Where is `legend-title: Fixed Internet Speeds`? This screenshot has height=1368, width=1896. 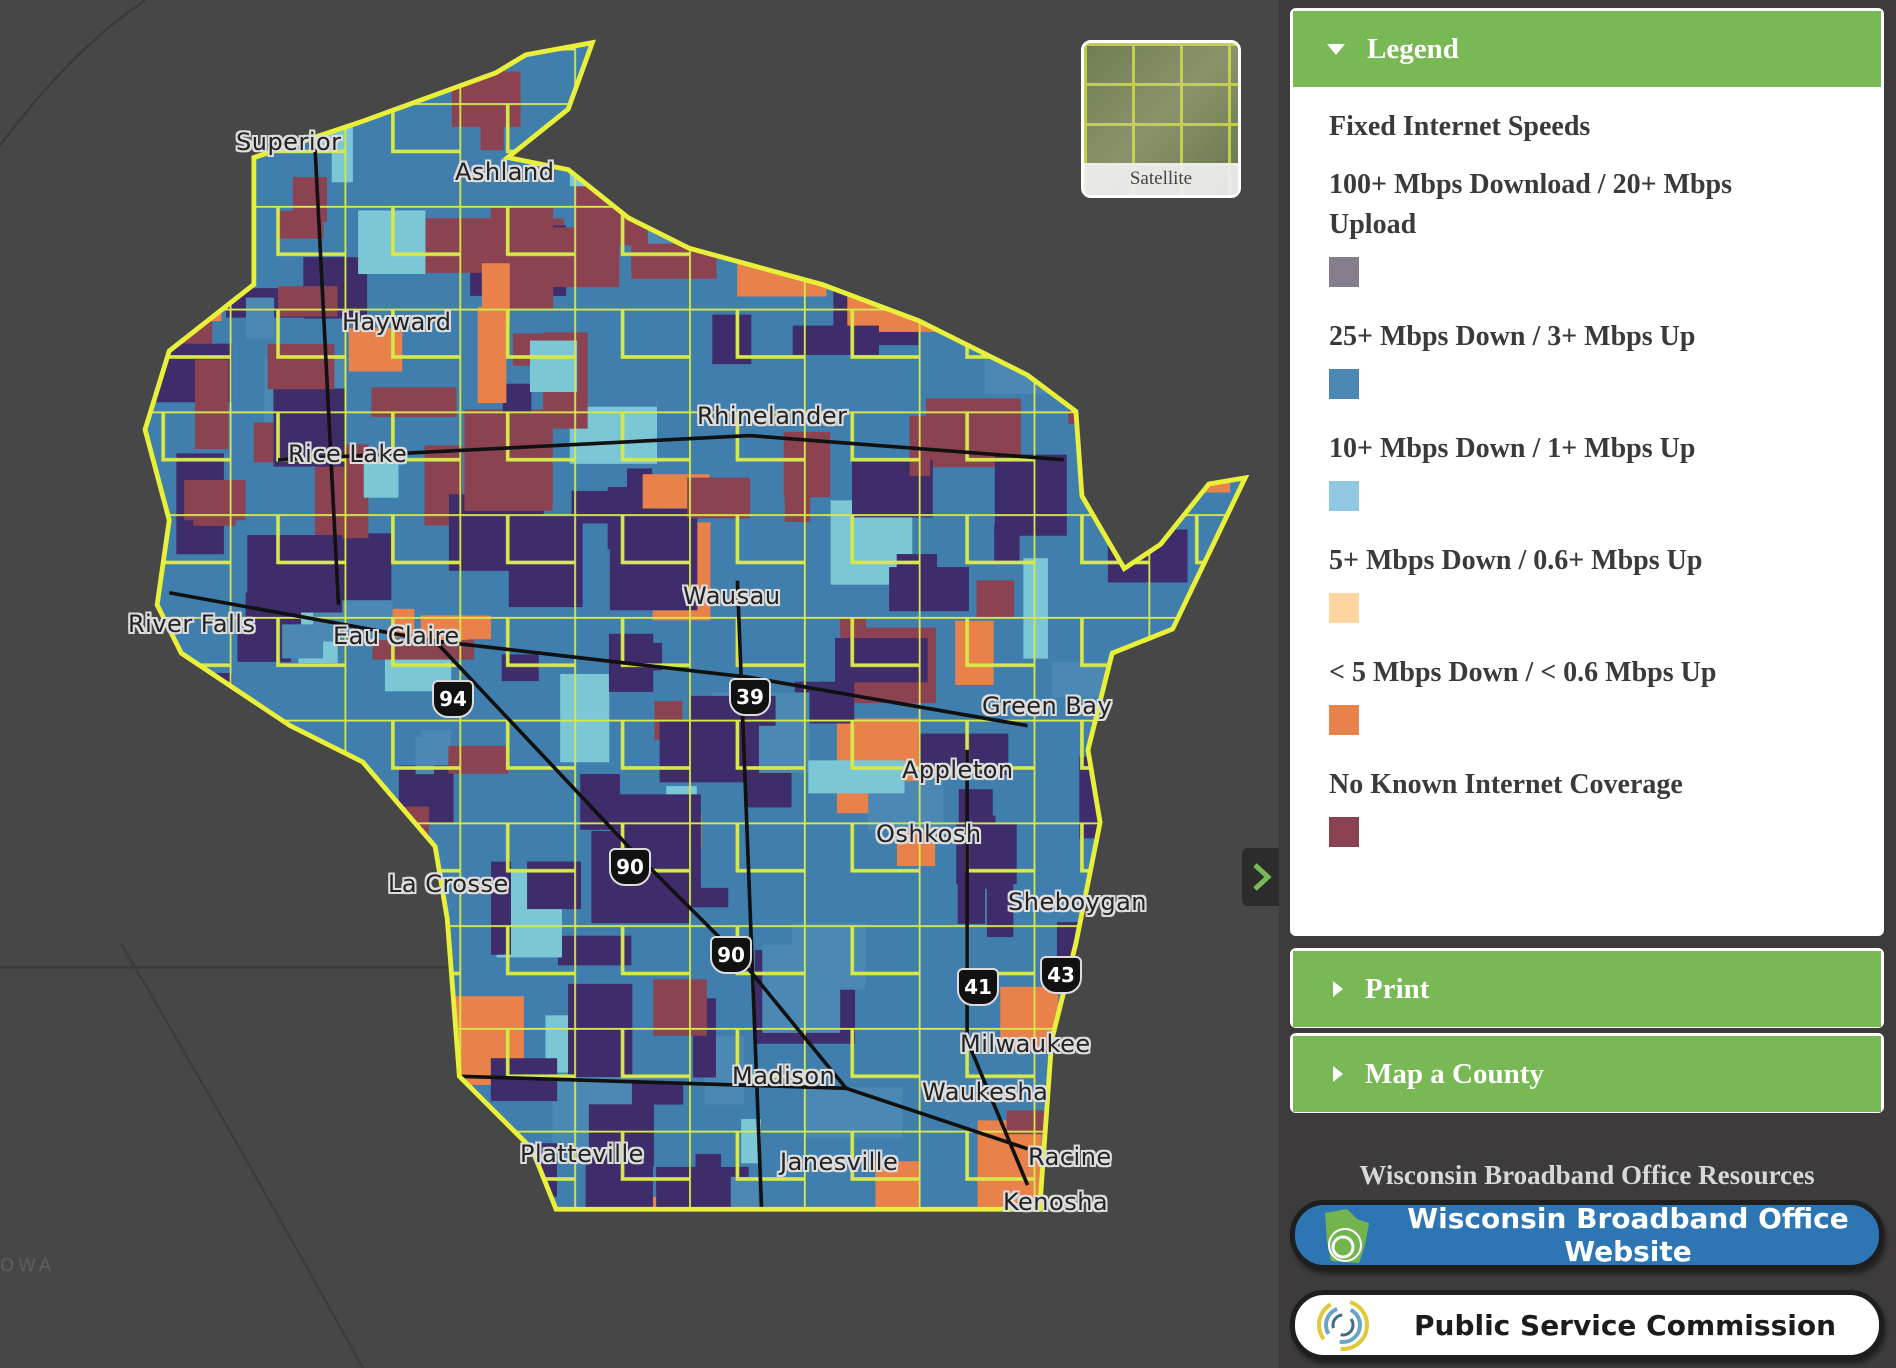 legend-title: Fixed Internet Speeds is located at coordinates (1460, 126).